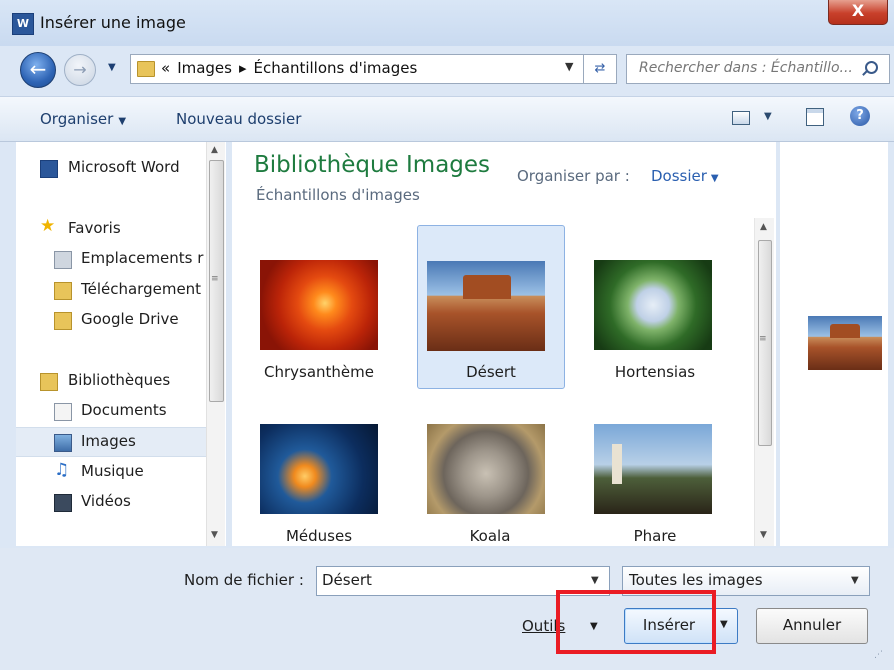 This screenshot has height=670, width=894. What do you see at coordinates (49, 382) in the screenshot?
I see `libraries-icon` at bounding box center [49, 382].